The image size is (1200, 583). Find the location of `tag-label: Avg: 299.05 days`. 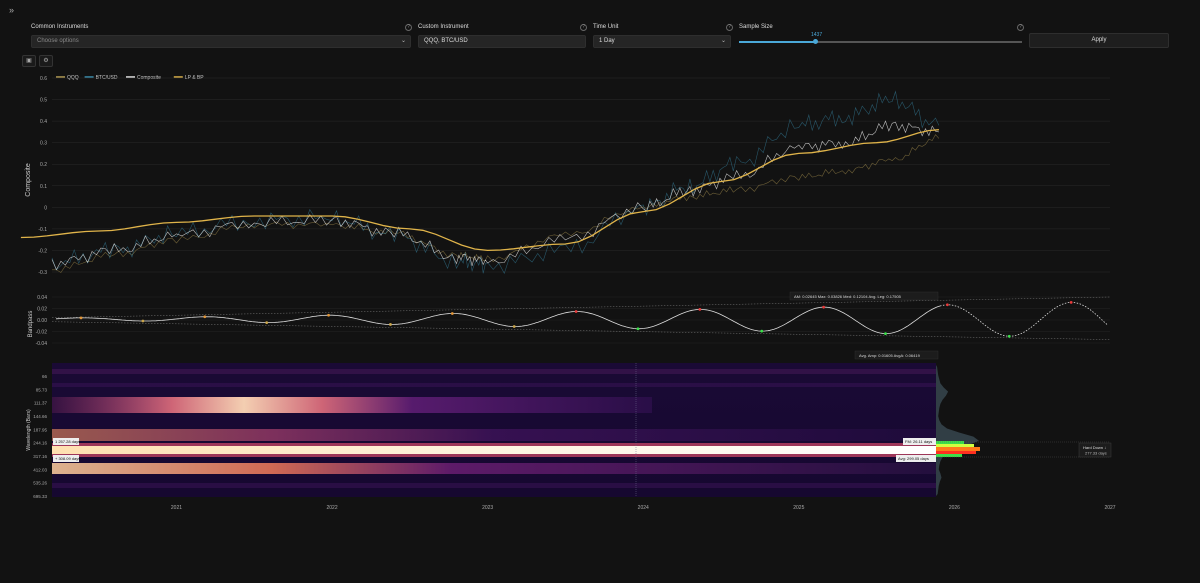

tag-label: Avg: 299.05 days is located at coordinates (913, 458).